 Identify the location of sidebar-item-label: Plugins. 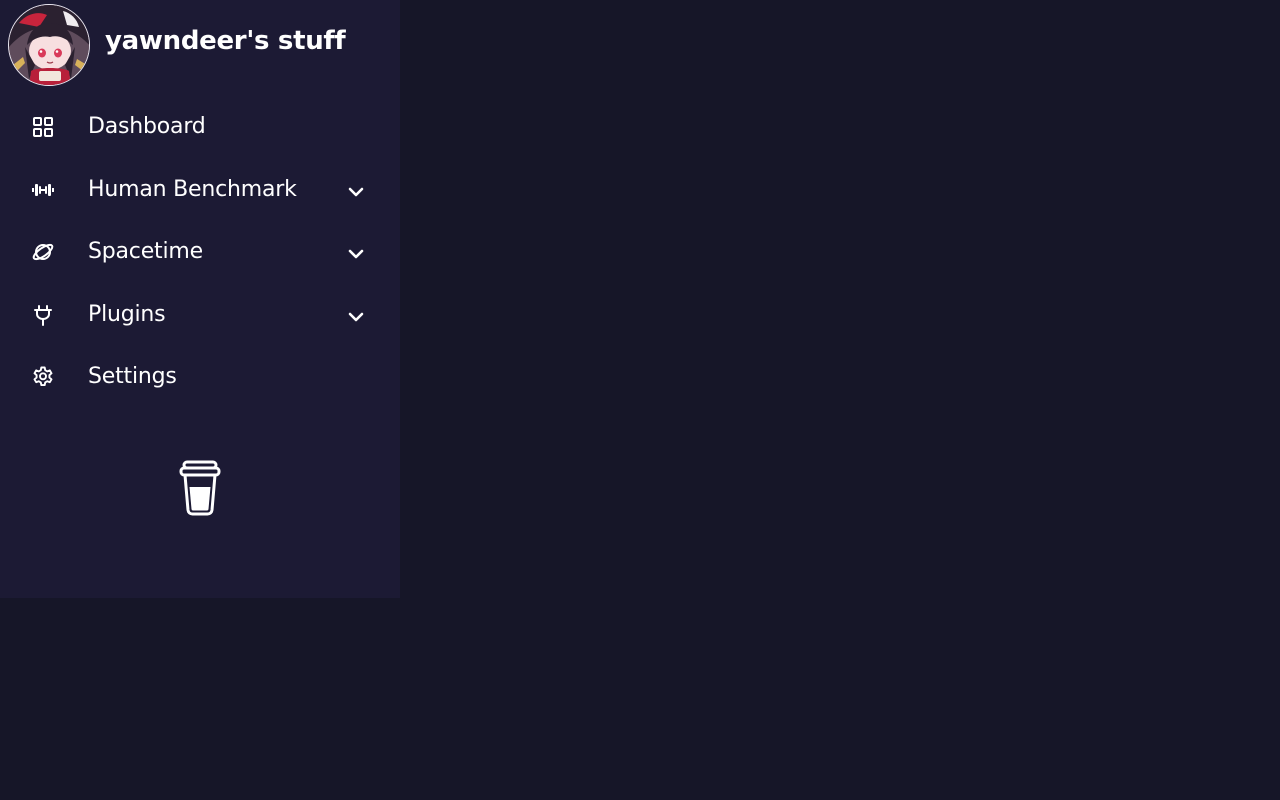
(127, 314).